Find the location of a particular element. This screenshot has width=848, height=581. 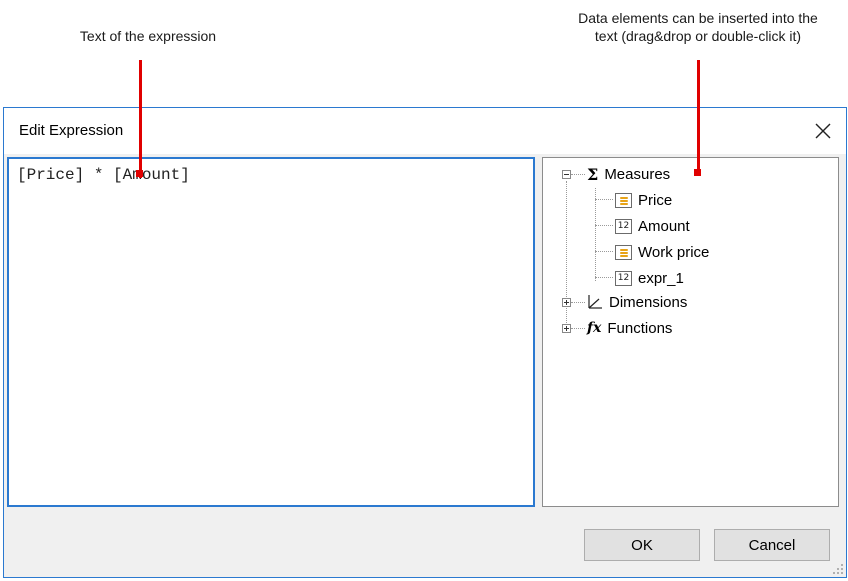

tree-node-dimensions: Dimensions is located at coordinates (637, 302).